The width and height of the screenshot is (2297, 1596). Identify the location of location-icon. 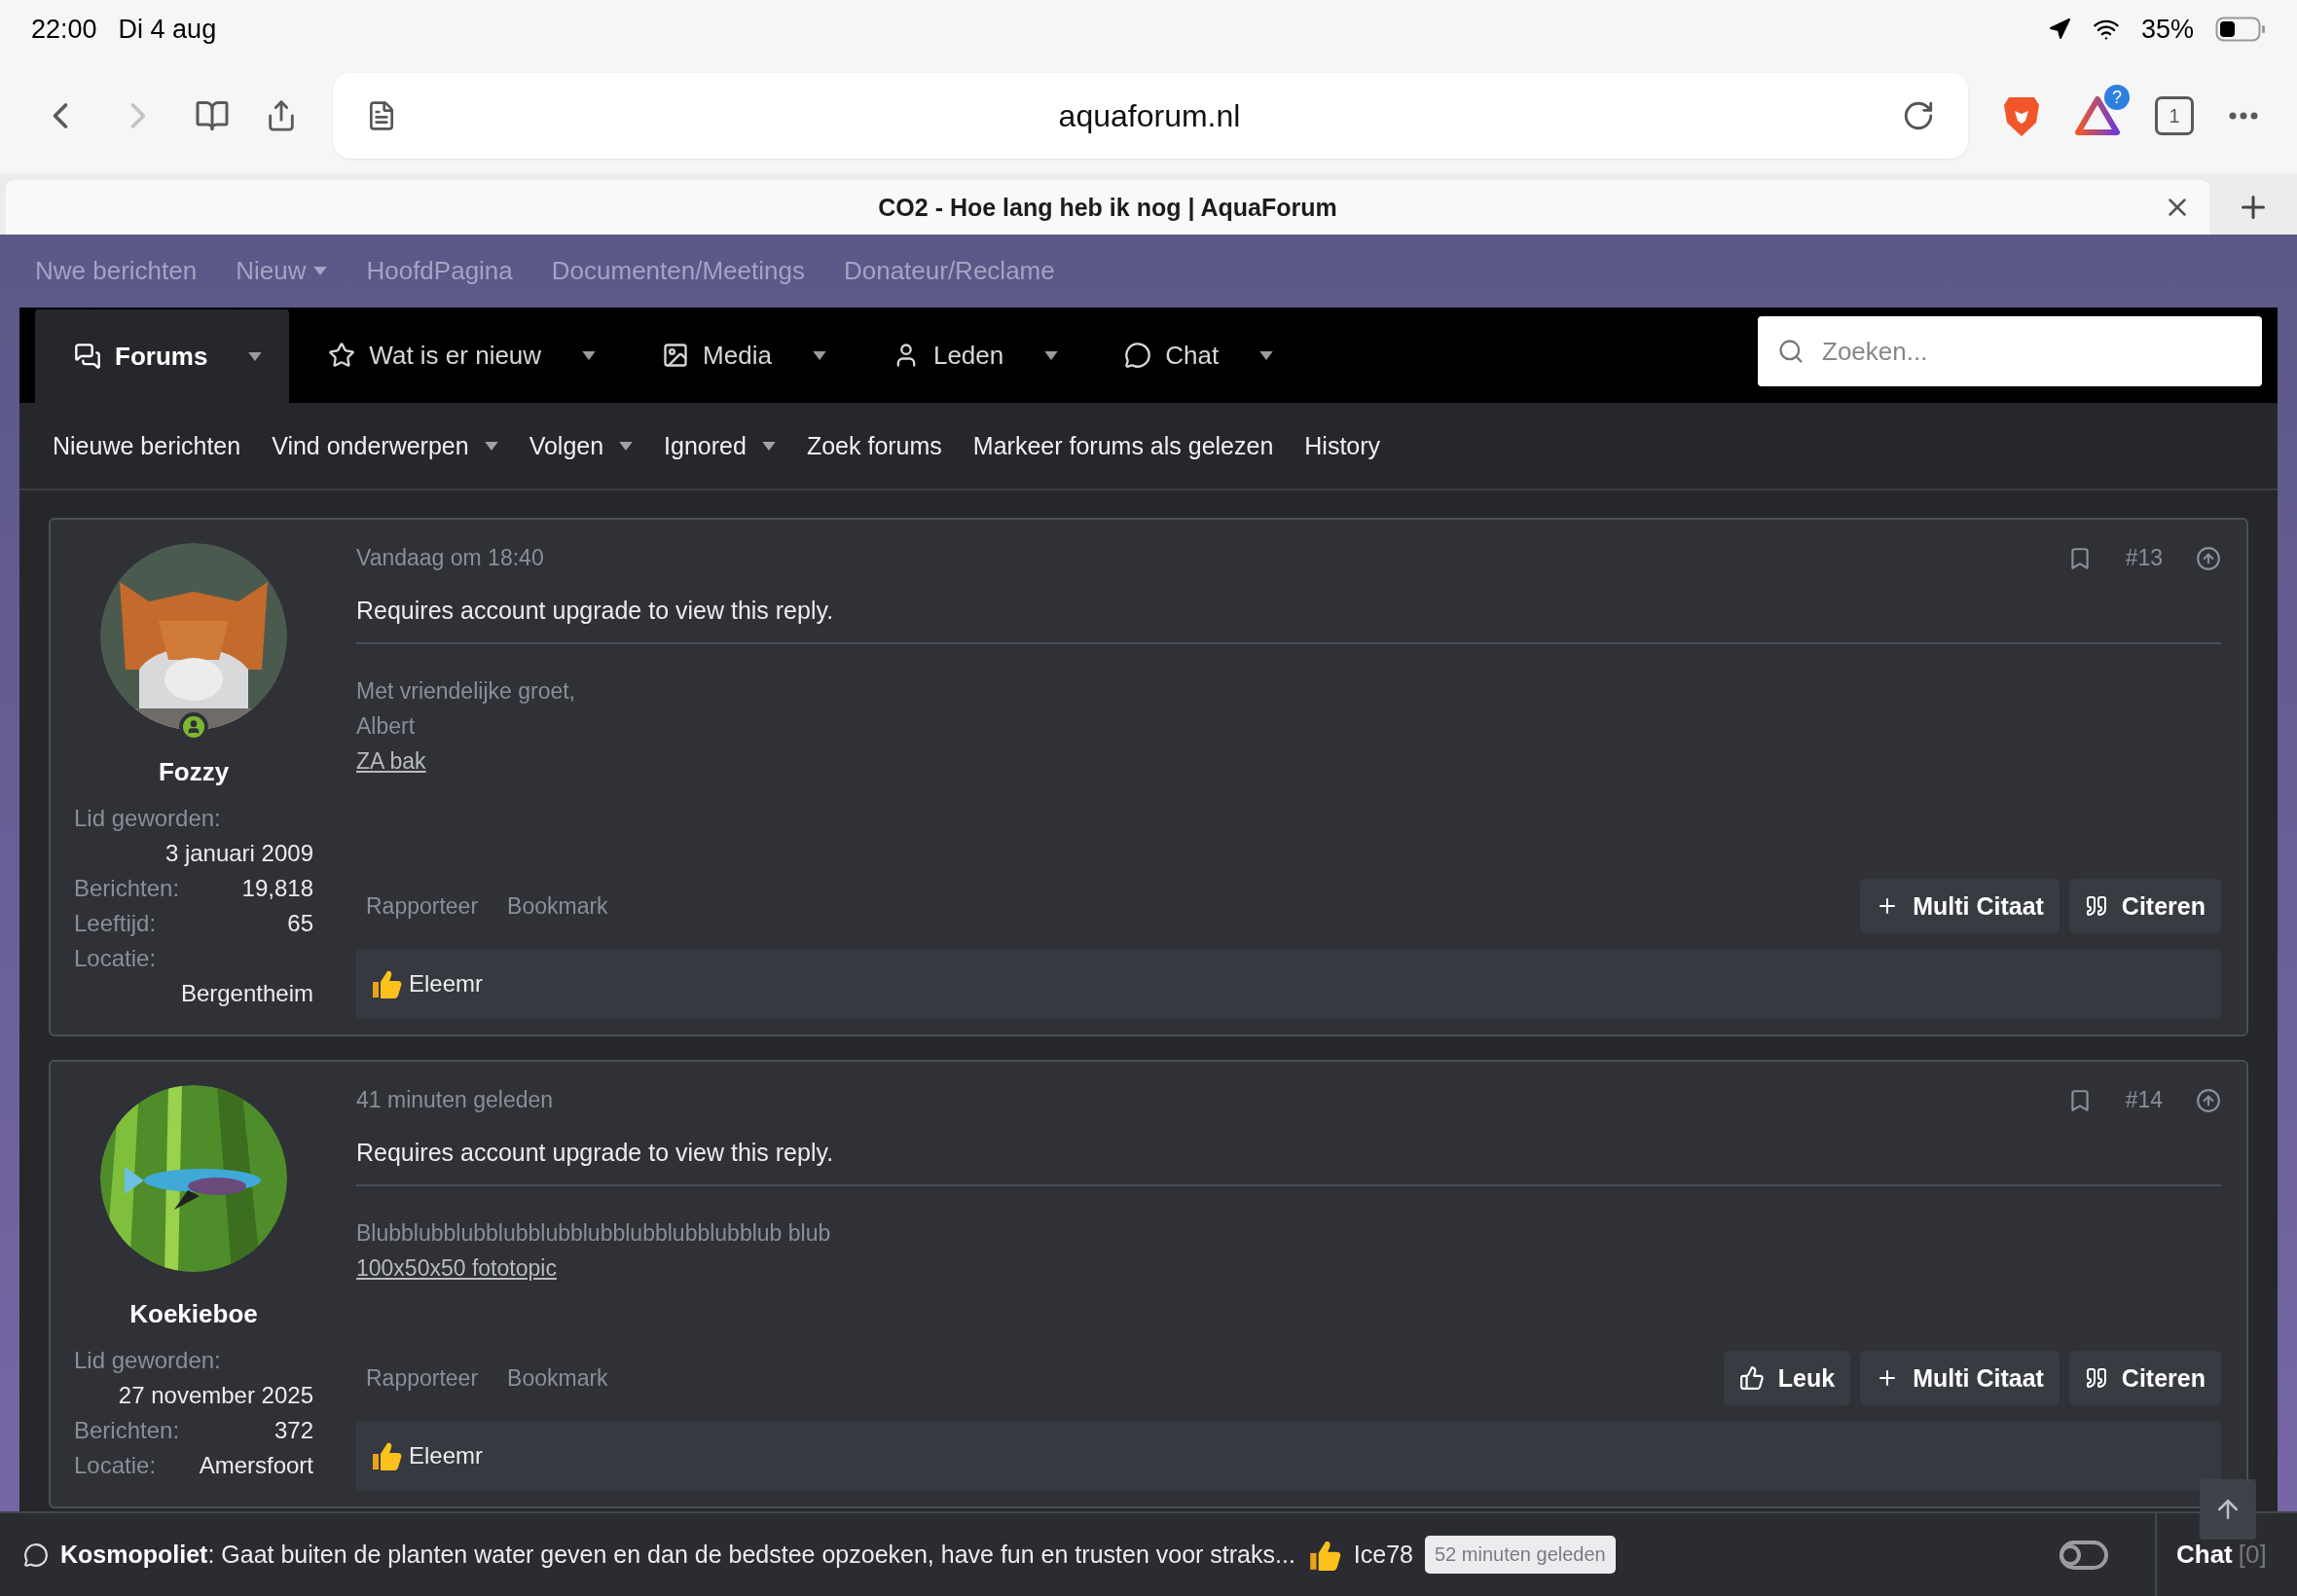
(2059, 30).